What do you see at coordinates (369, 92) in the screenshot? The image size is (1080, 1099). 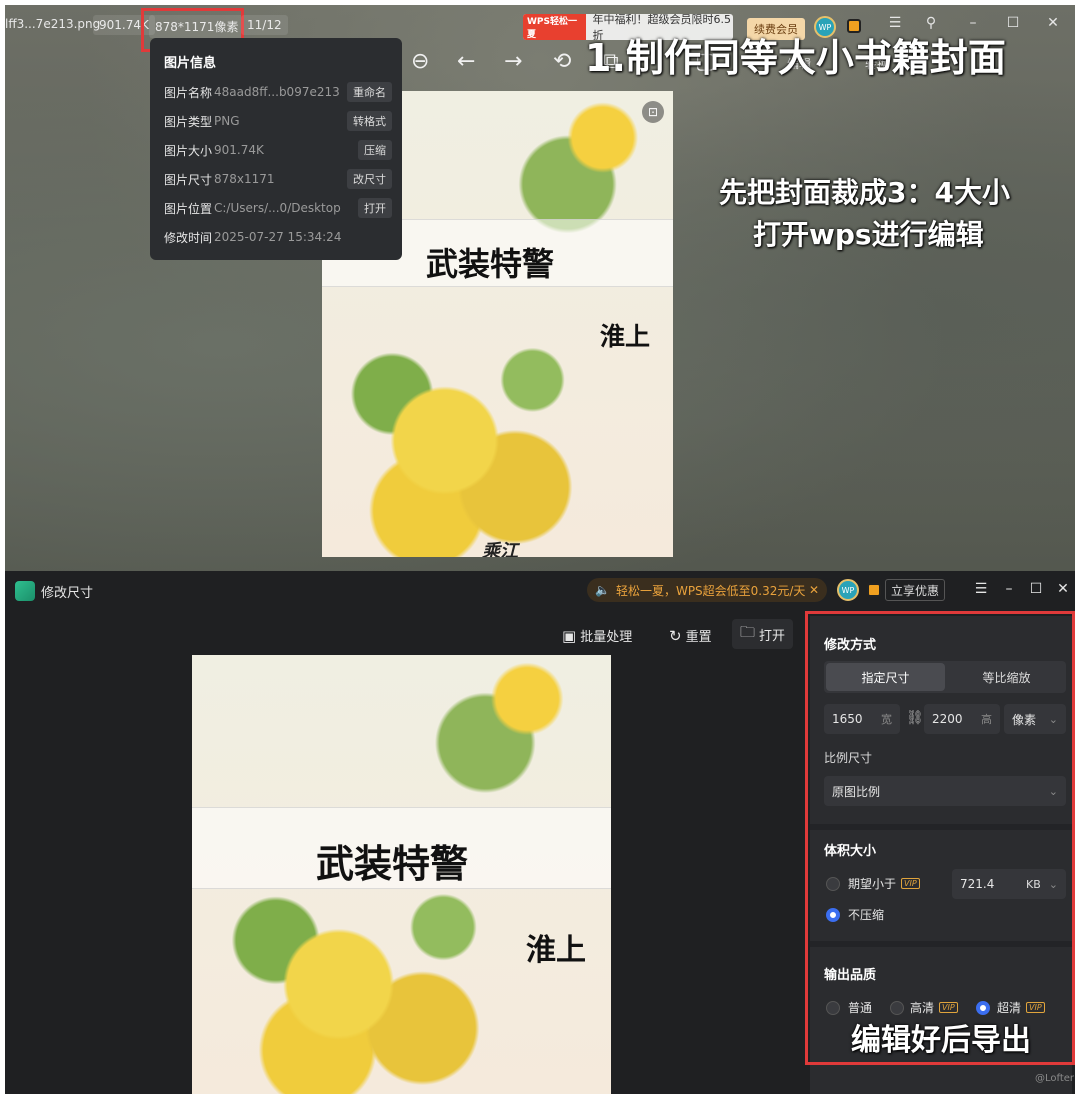 I see `rename-button: 重命名` at bounding box center [369, 92].